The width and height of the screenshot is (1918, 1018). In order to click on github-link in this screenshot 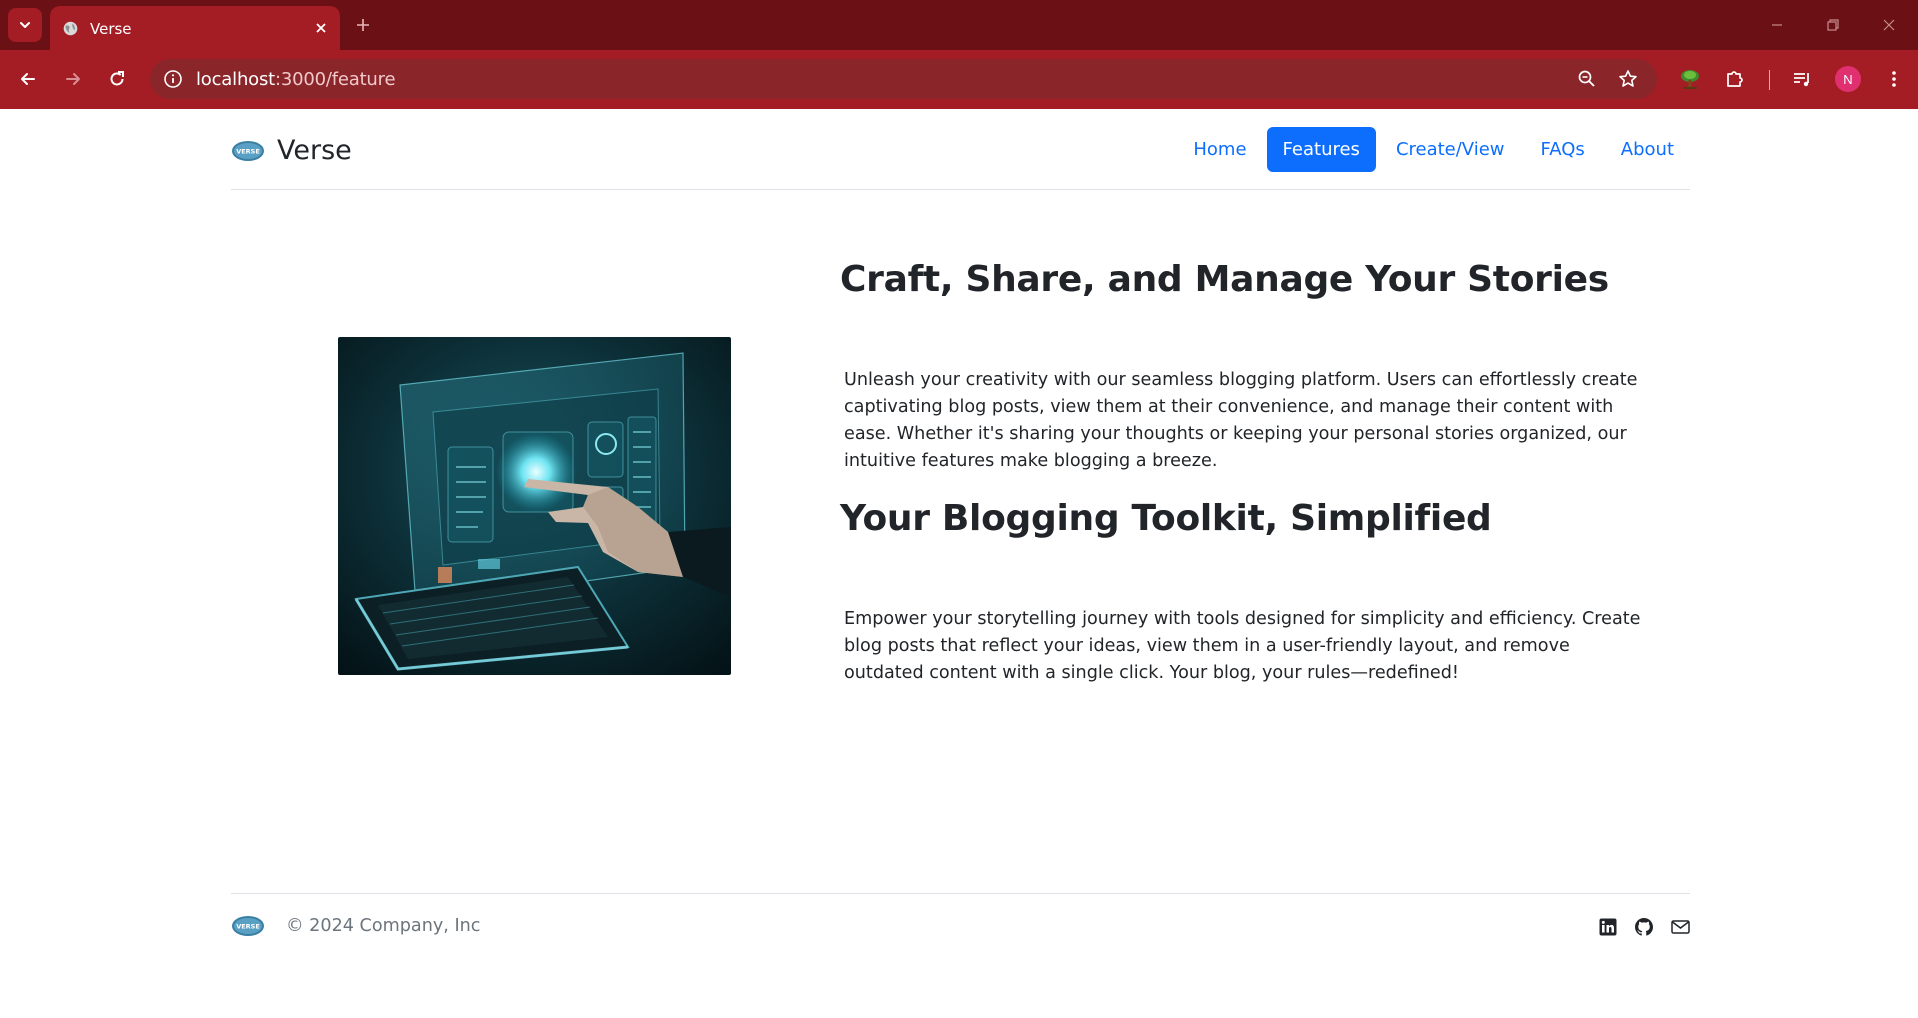, I will do `click(1644, 927)`.